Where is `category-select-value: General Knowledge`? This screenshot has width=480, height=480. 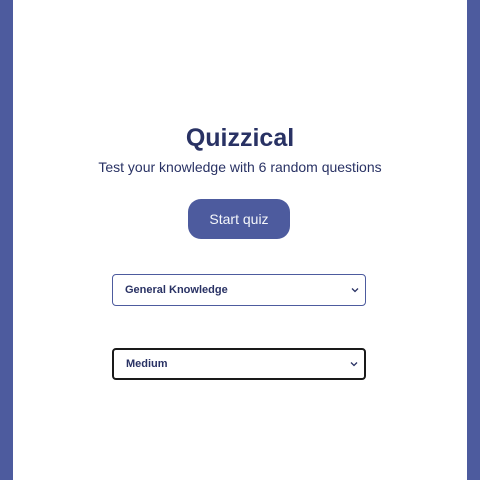
category-select-value: General Knowledge is located at coordinates (176, 290).